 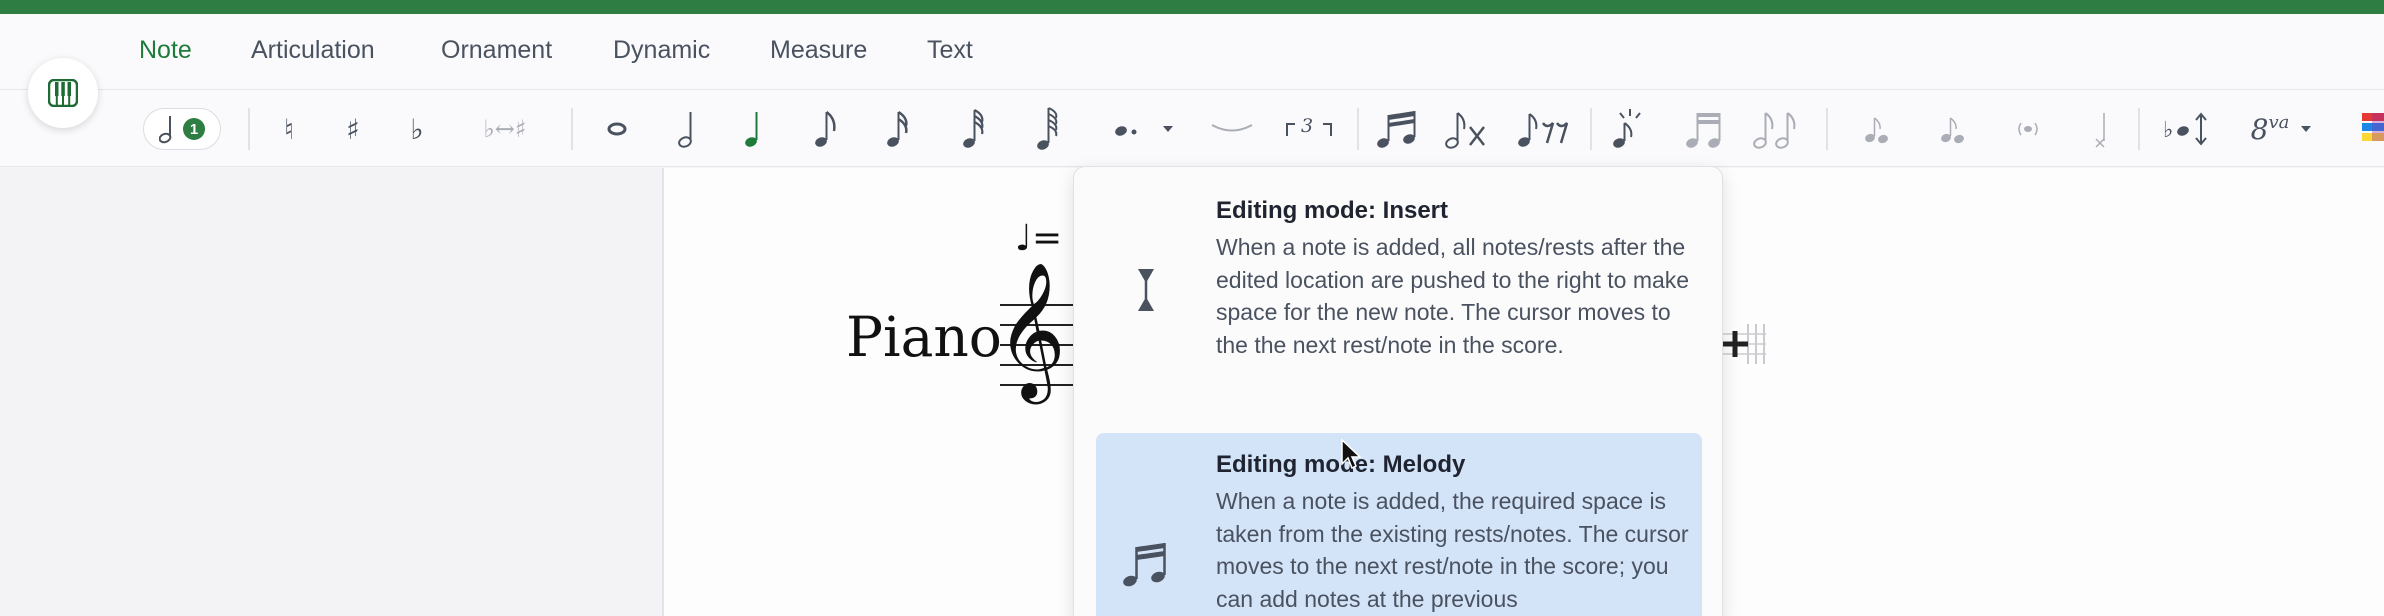 I want to click on eighth-notes-pair-icon, so click(x=1774, y=130).